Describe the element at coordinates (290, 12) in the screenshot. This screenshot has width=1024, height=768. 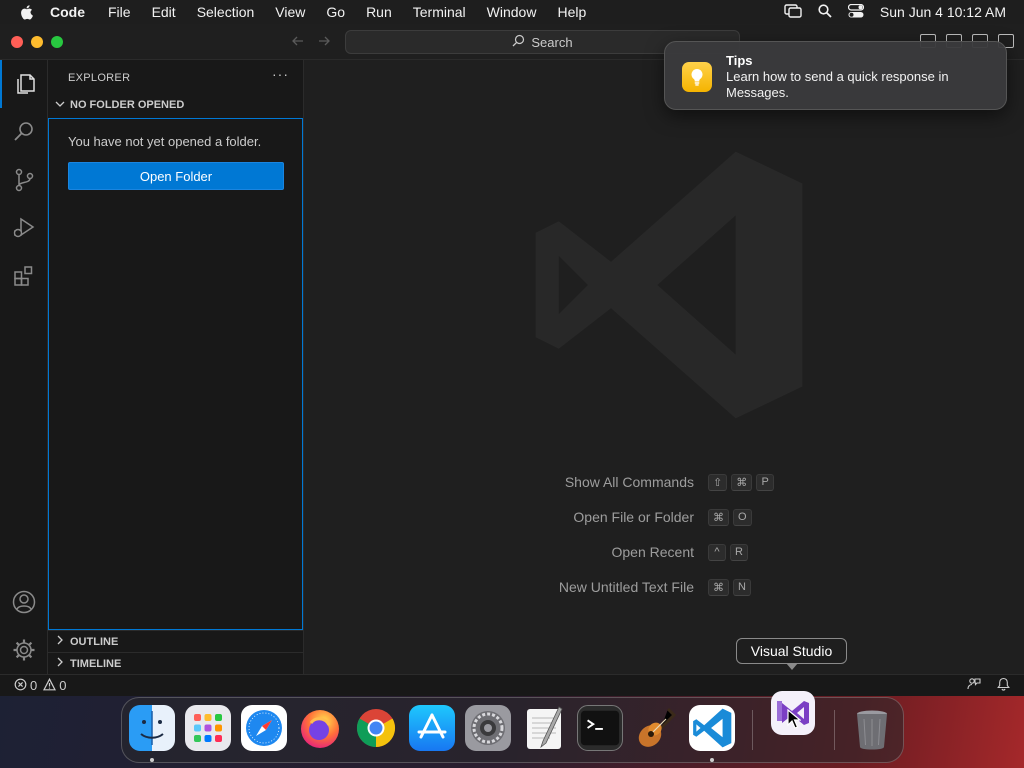
I see `menu-view: View` at that location.